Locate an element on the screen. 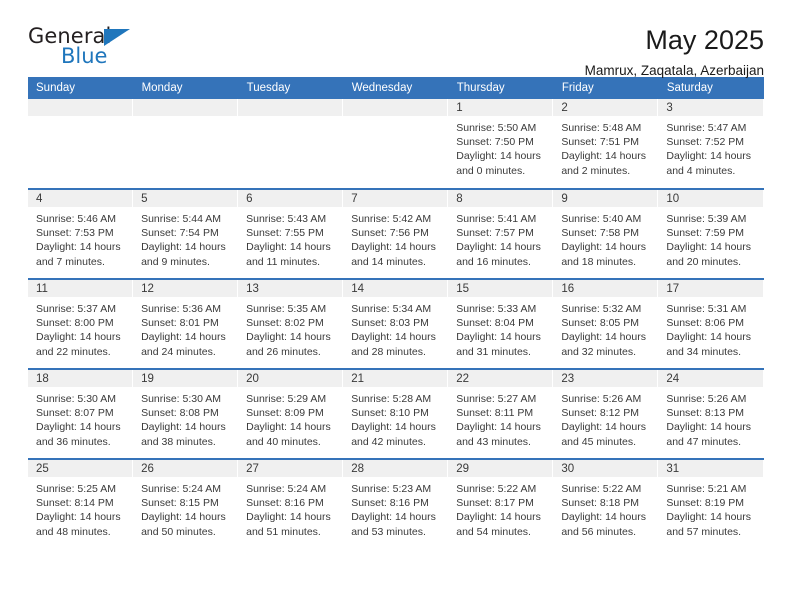 This screenshot has height=612, width=792. day-number: 12 is located at coordinates (186, 288).